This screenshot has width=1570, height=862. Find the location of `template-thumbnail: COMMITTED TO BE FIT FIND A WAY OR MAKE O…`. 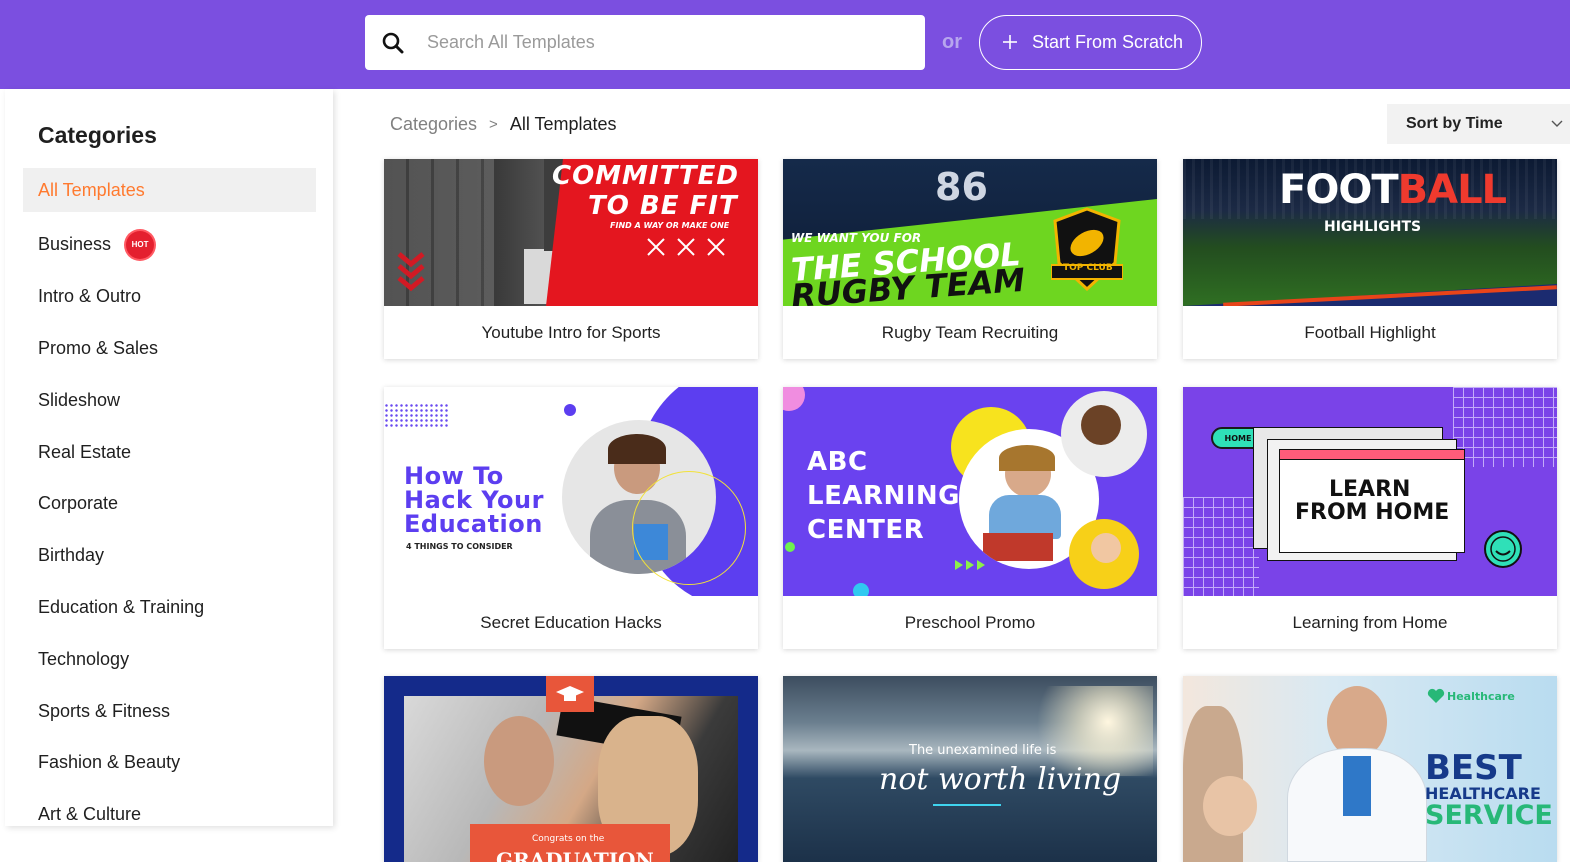

template-thumbnail: COMMITTED TO BE FIT FIND A WAY OR MAKE O… is located at coordinates (571, 232).